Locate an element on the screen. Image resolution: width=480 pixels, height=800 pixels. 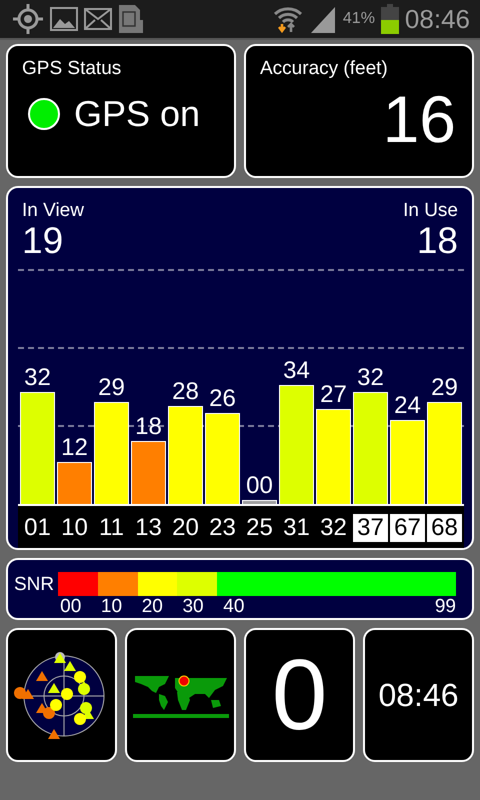
in-view-label: In View is located at coordinates (53, 211).